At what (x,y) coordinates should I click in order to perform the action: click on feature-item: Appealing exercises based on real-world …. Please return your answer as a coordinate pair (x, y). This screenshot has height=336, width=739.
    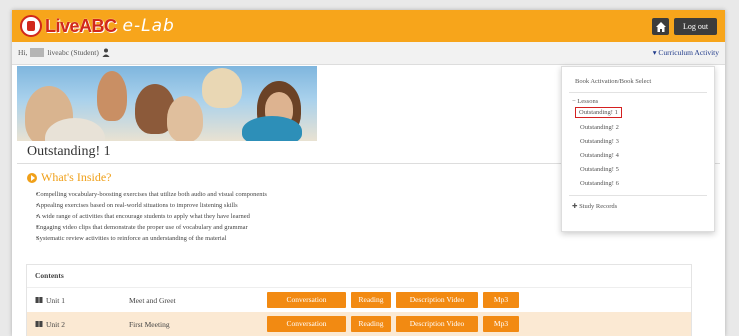
    Looking at the image, I should click on (151, 205).